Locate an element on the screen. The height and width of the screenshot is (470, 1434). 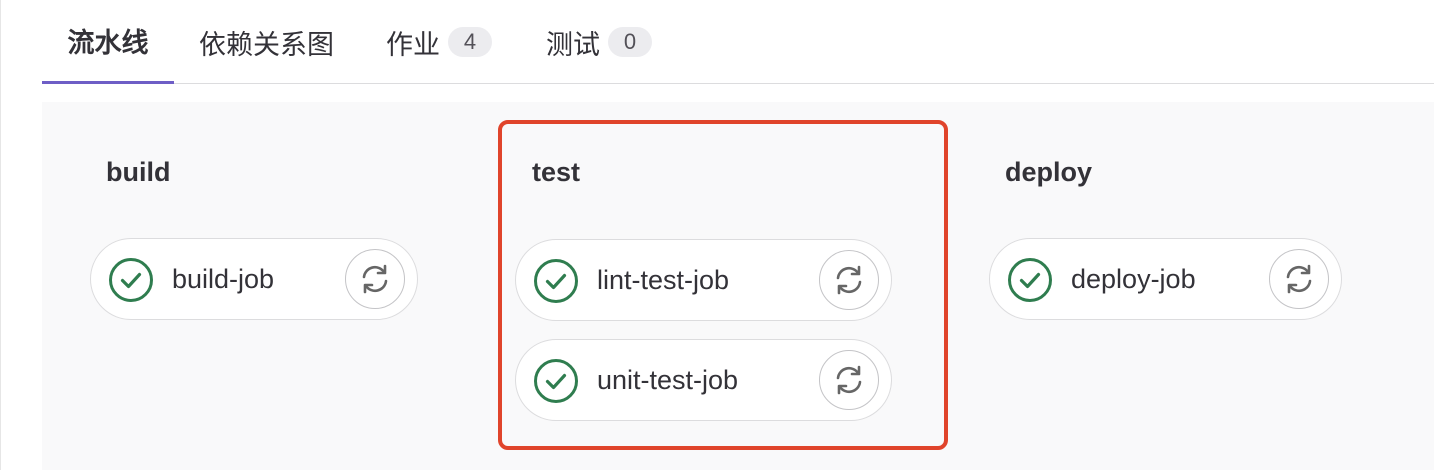
tab-jobs-label: 作业 is located at coordinates (413, 44).